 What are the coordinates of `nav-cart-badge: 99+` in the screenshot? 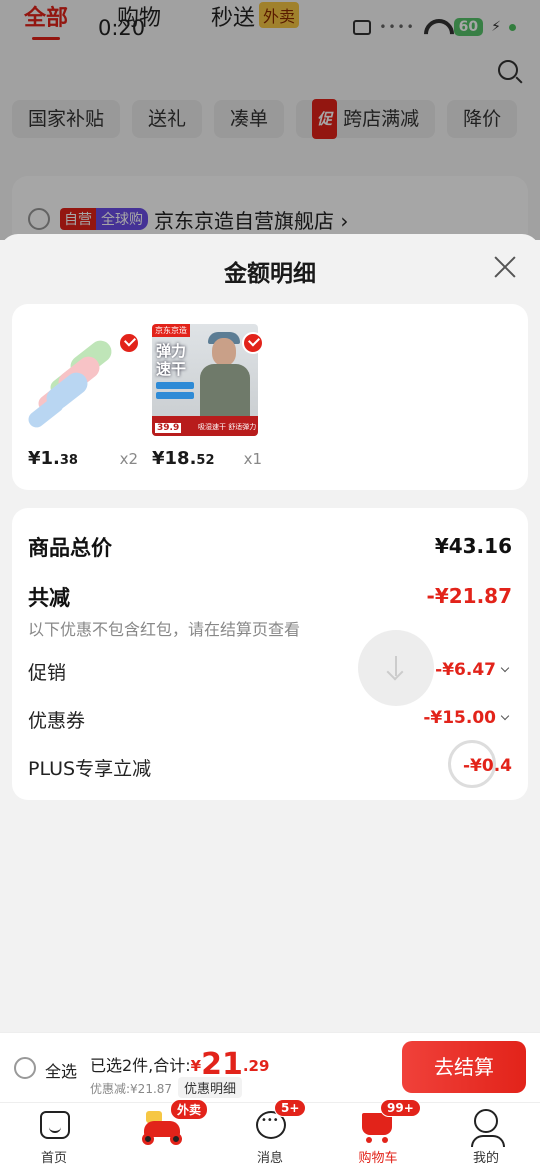 It's located at (400, 1108).